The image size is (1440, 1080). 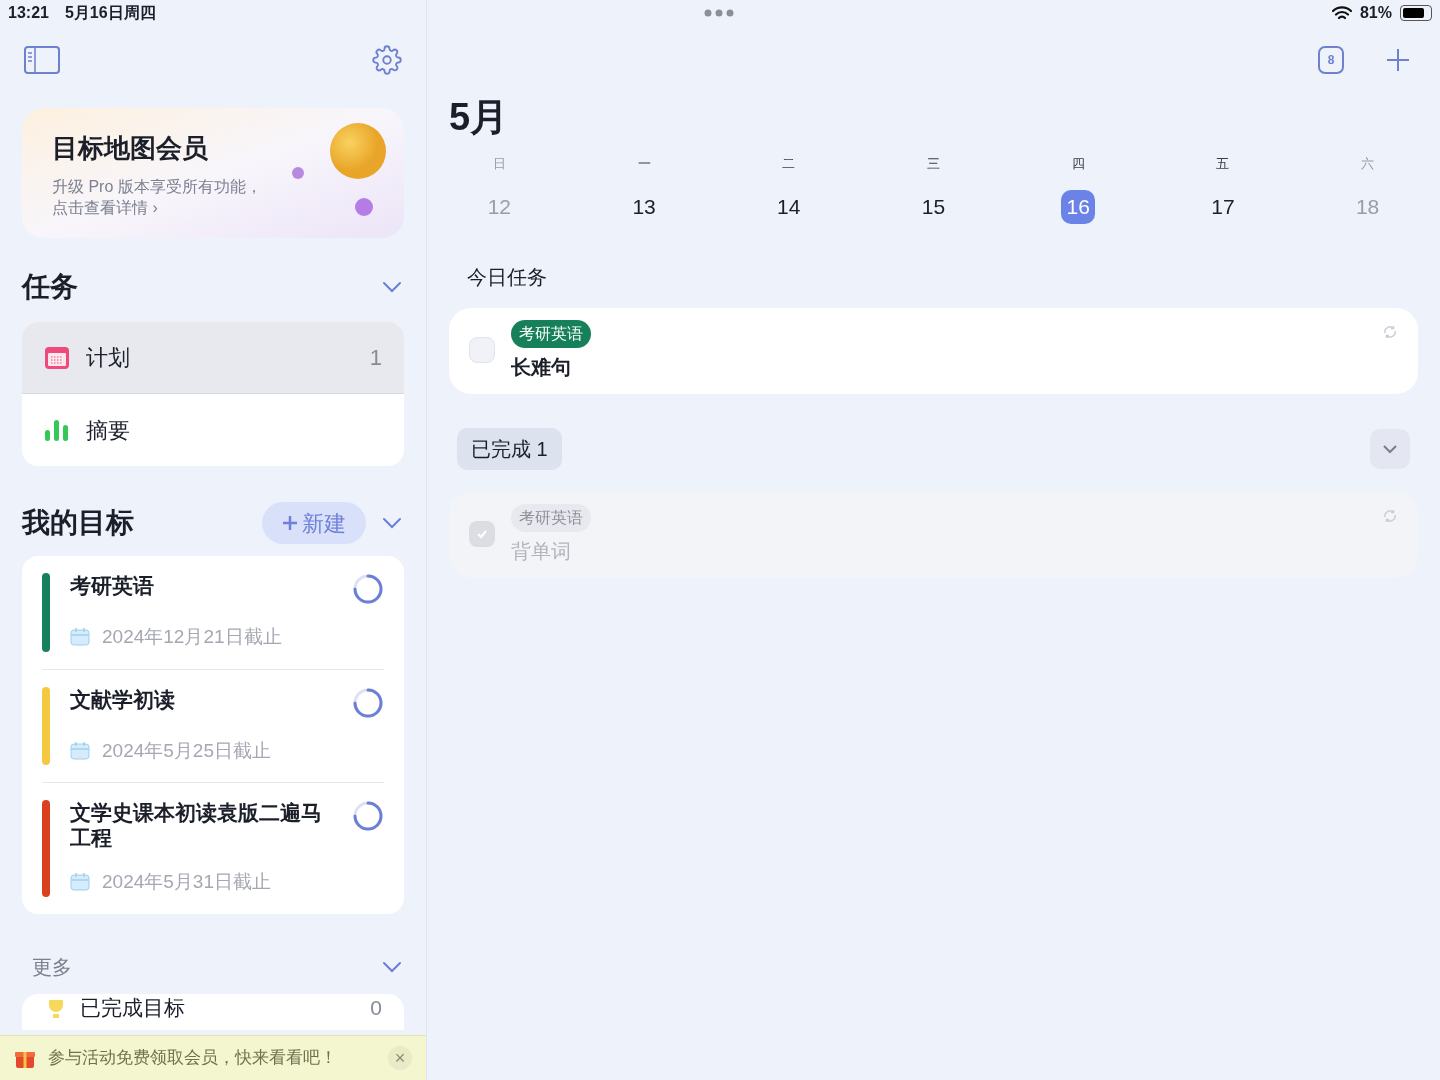 I want to click on task-title: 长难句, so click(x=541, y=367).